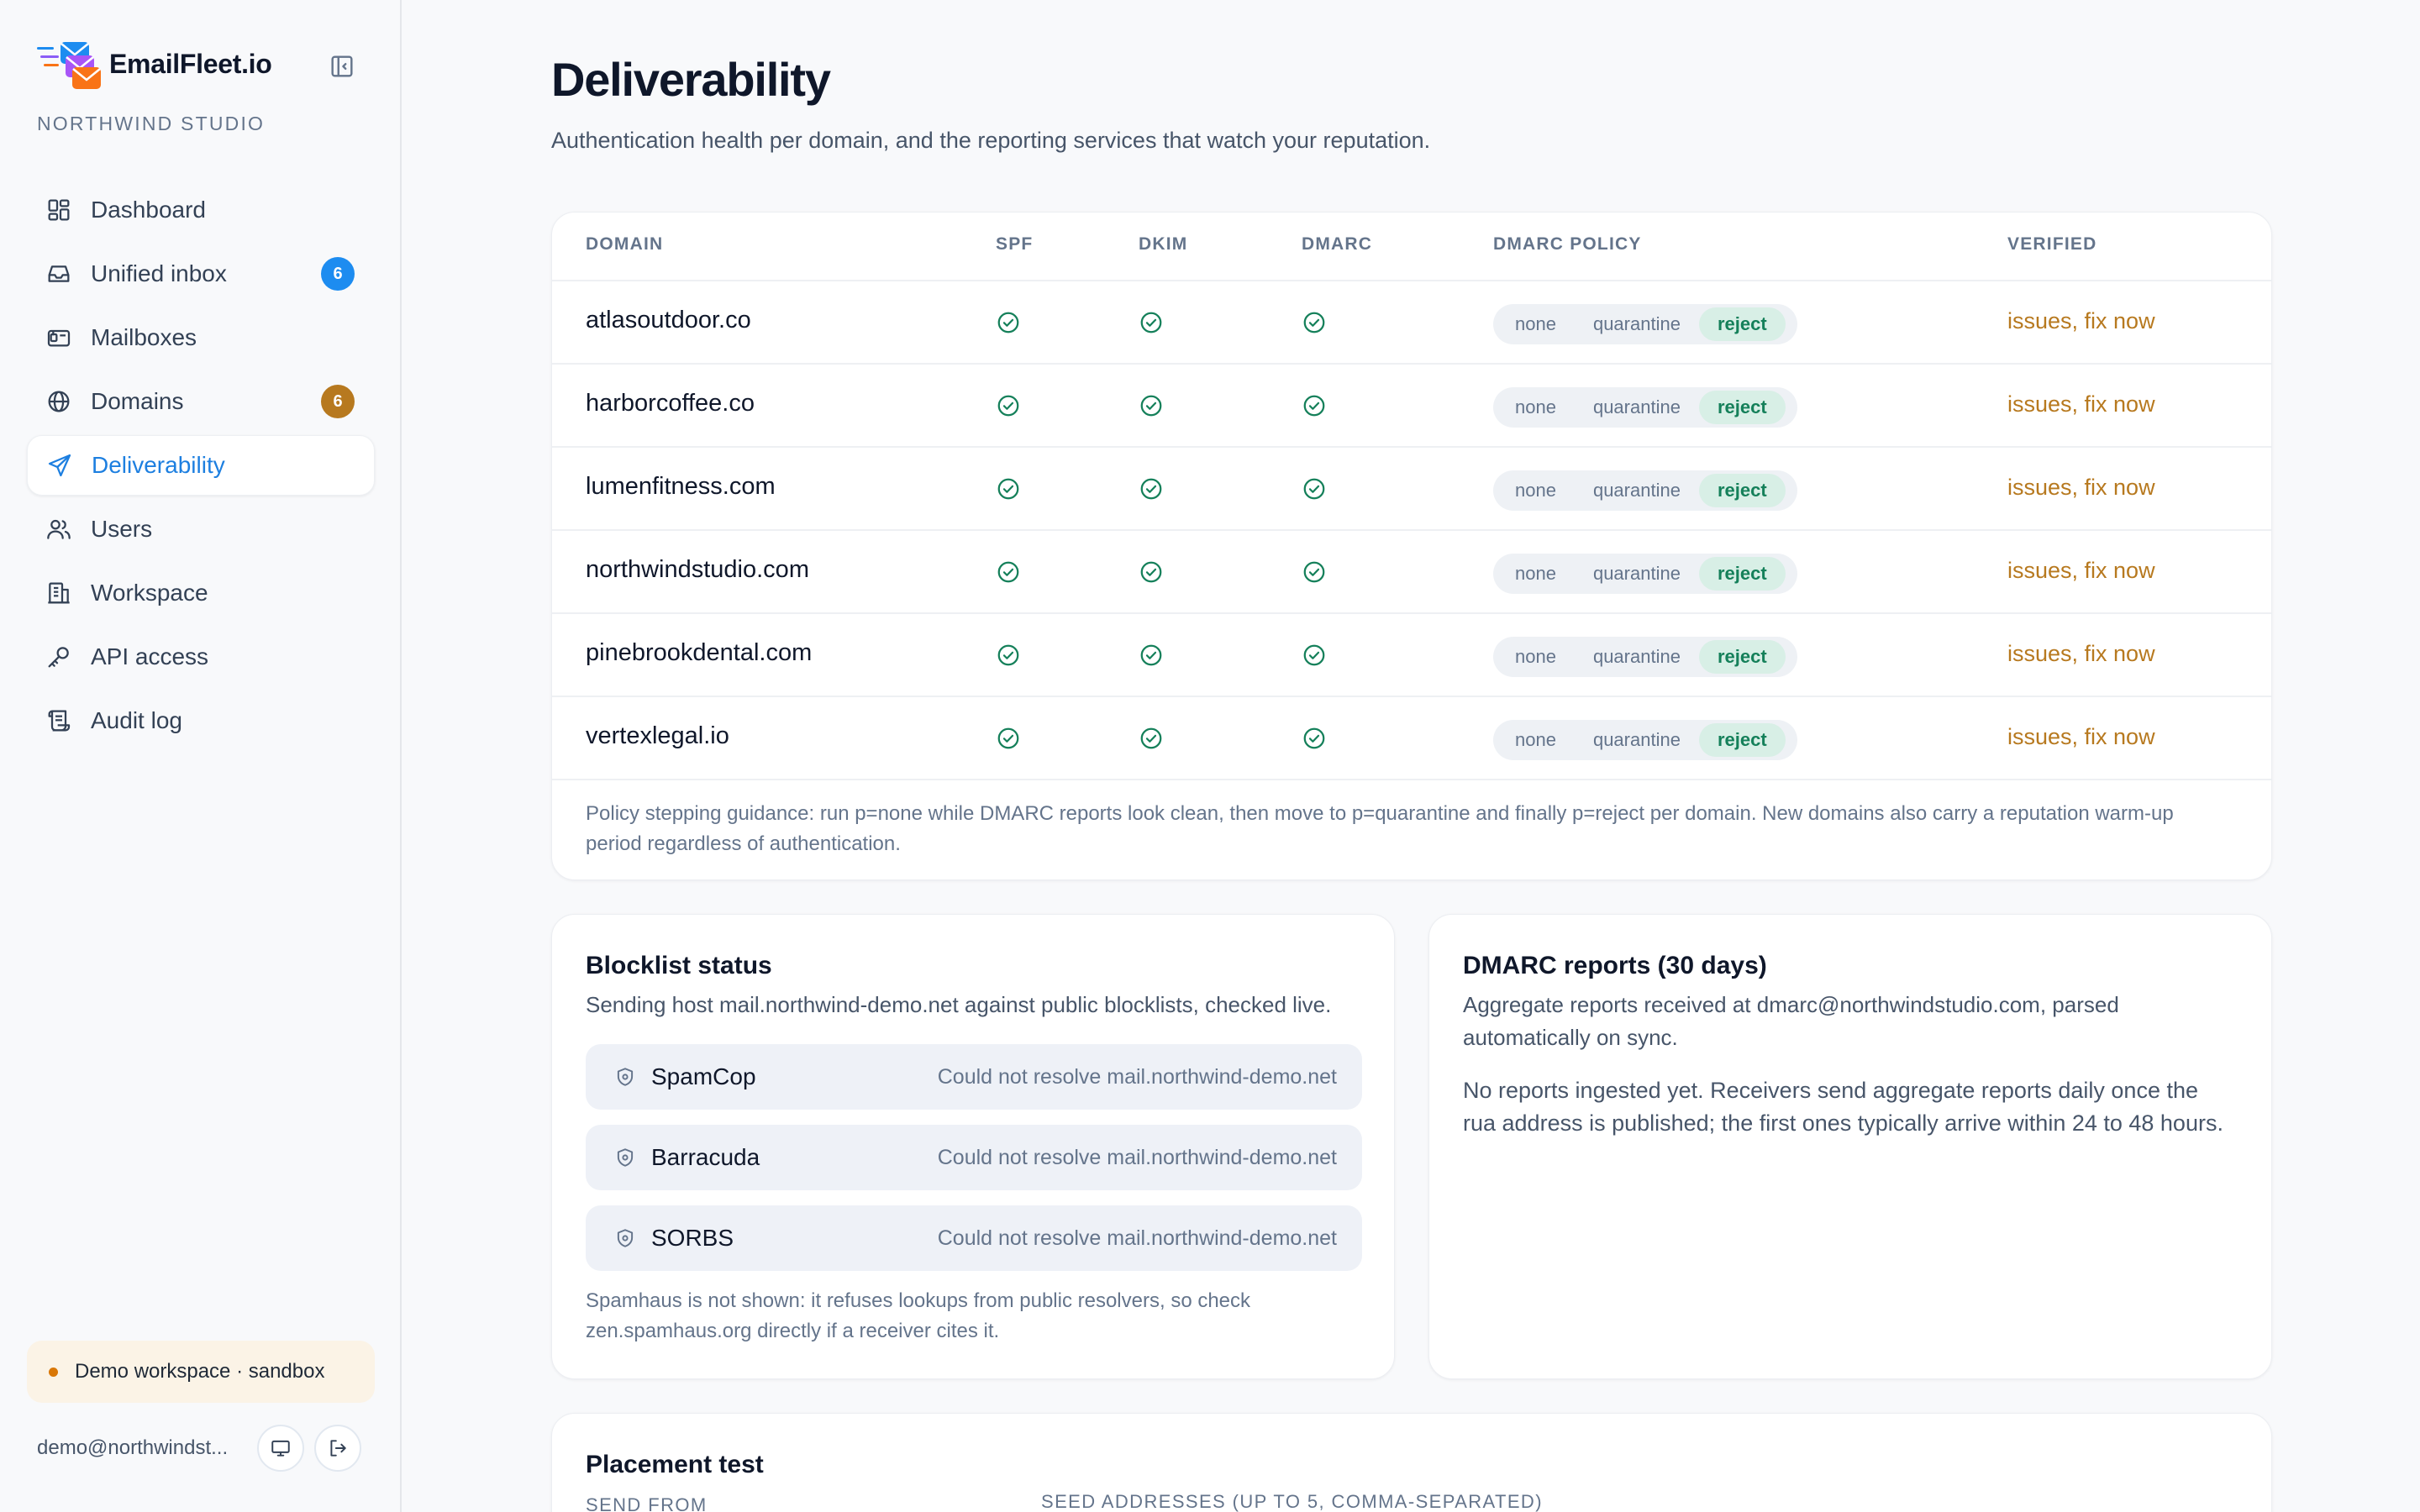  I want to click on sidebar-item-label: Deliverability, so click(158, 465).